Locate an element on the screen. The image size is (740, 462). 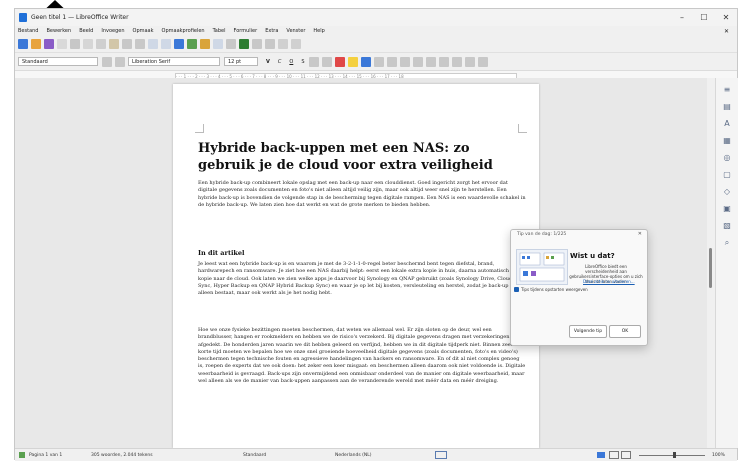
menu-help: Help is located at coordinates (318, 31).